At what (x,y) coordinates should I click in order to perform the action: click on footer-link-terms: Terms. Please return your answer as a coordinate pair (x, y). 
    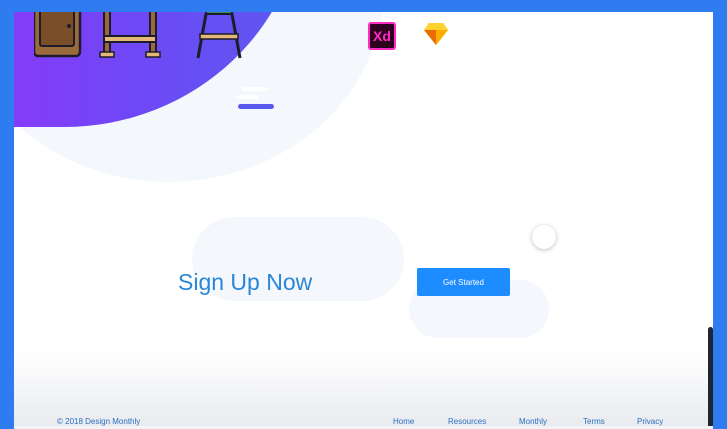
    Looking at the image, I should click on (594, 421).